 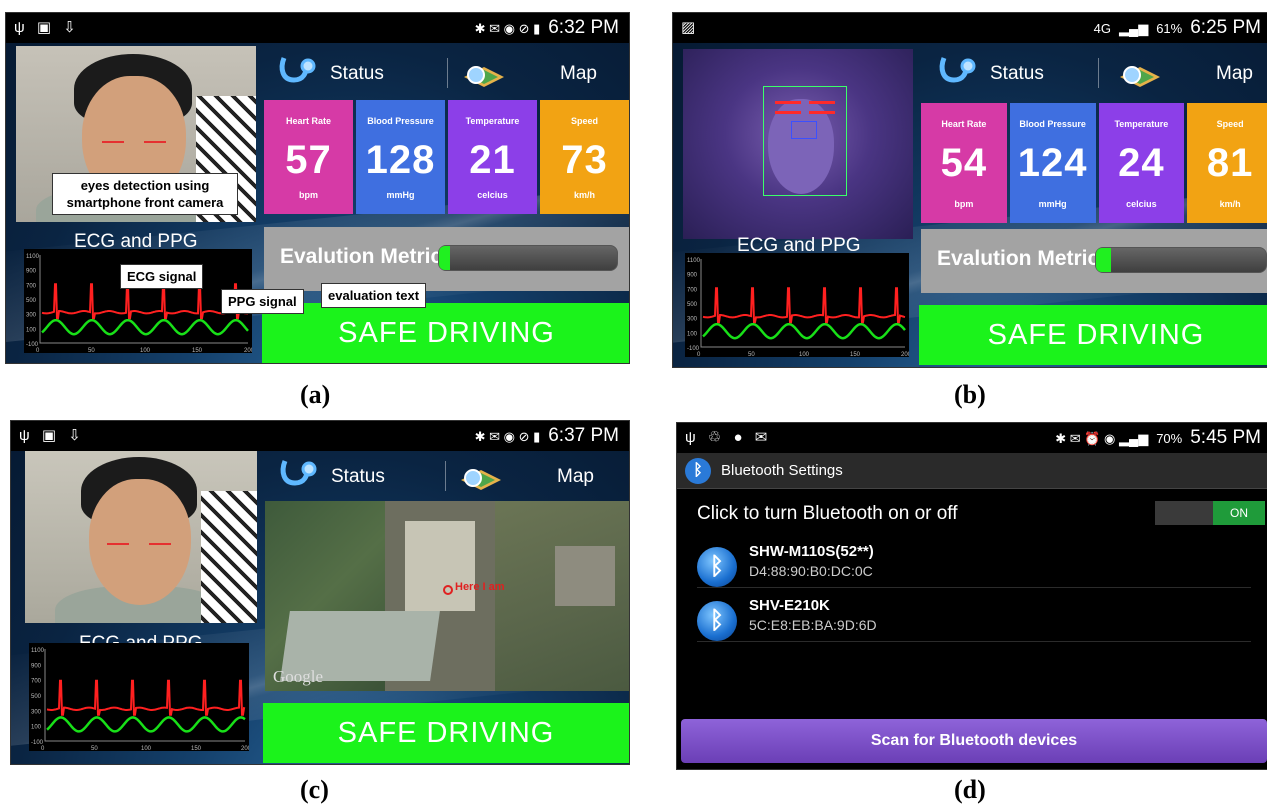 What do you see at coordinates (584, 157) in the screenshot?
I see `tile-speed: Speed 73 km/h` at bounding box center [584, 157].